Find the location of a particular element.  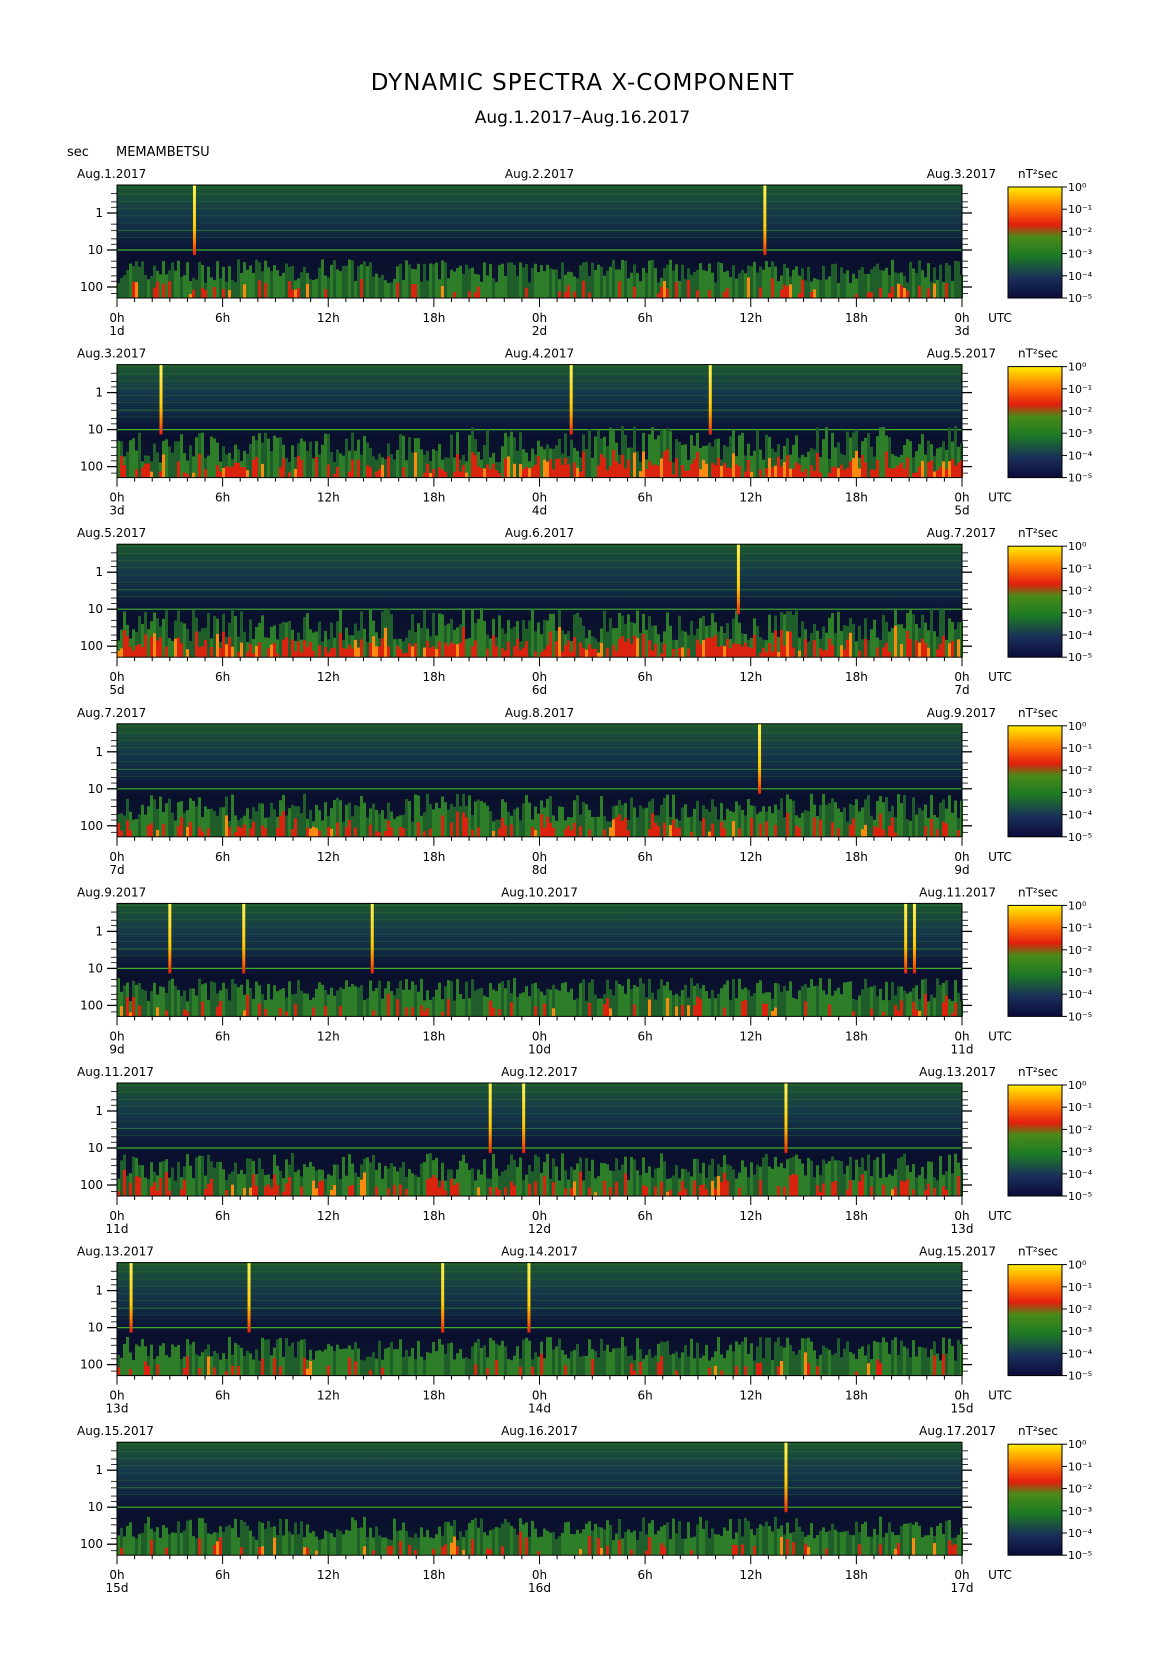

day-label-right: 17d is located at coordinates (962, 1588).